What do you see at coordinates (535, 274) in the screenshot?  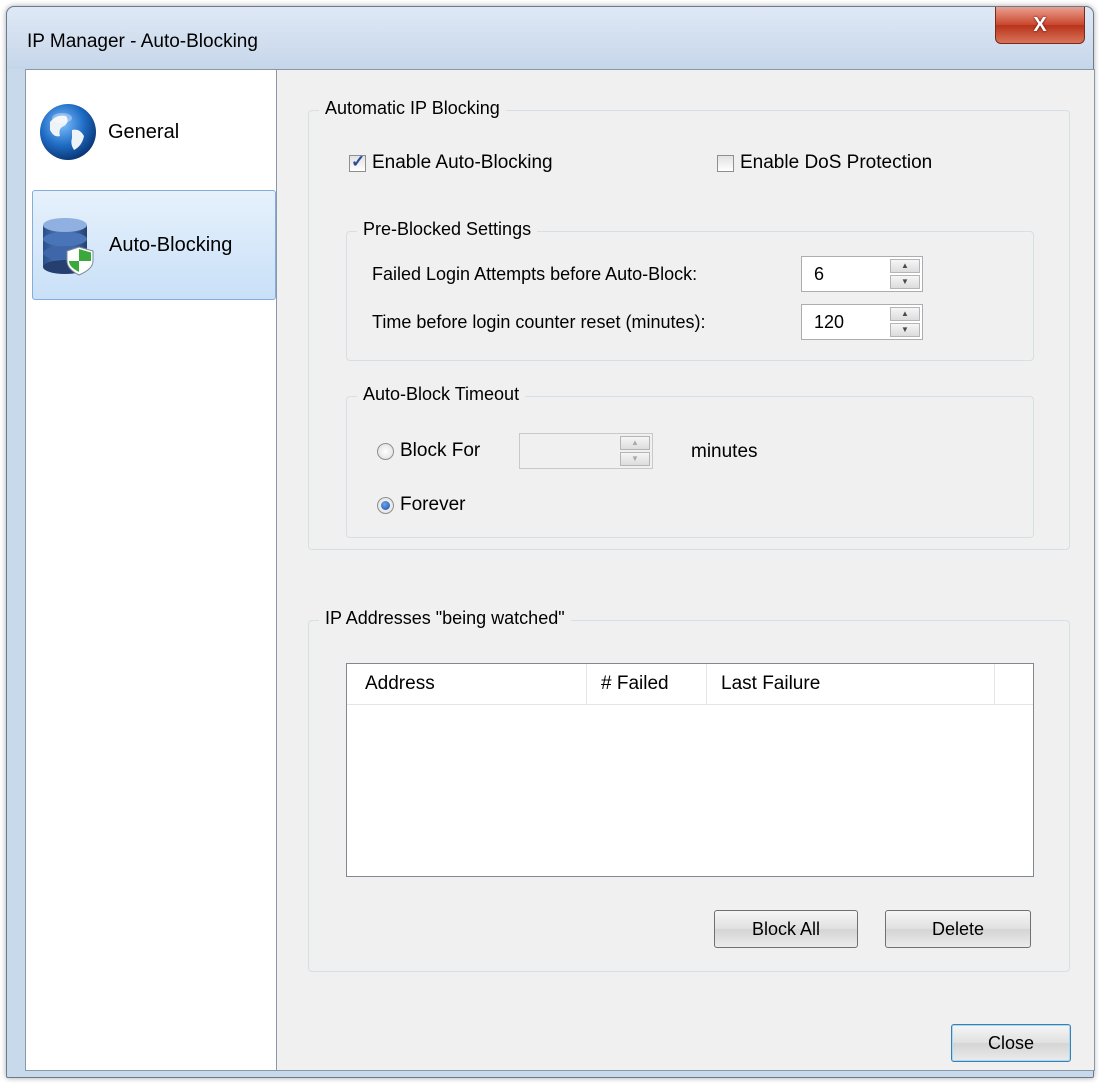 I see `failed-attempts-label: Failed Login Attempts before Auto-Block:` at bounding box center [535, 274].